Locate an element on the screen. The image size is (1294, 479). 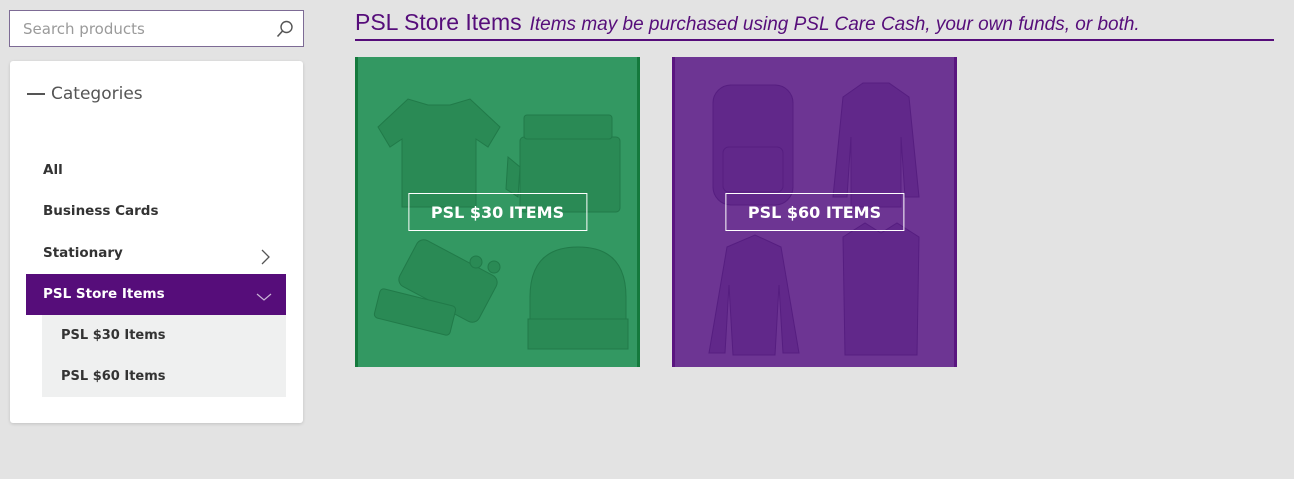
category-label: All is located at coordinates (53, 169).